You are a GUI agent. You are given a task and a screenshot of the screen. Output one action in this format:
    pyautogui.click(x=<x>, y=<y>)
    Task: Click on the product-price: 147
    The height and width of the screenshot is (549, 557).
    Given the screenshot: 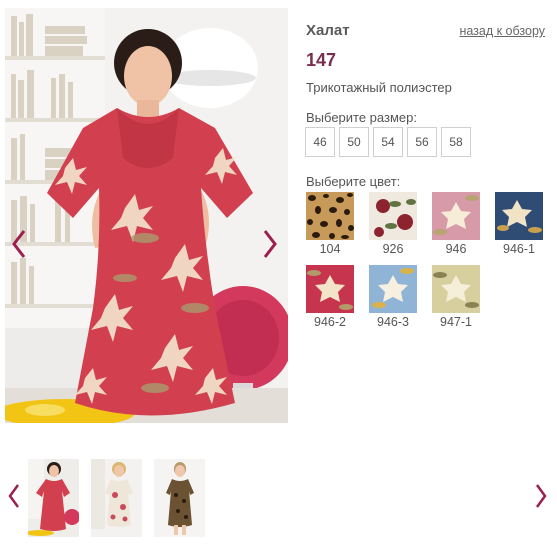 What is the action you would take?
    pyautogui.click(x=321, y=60)
    